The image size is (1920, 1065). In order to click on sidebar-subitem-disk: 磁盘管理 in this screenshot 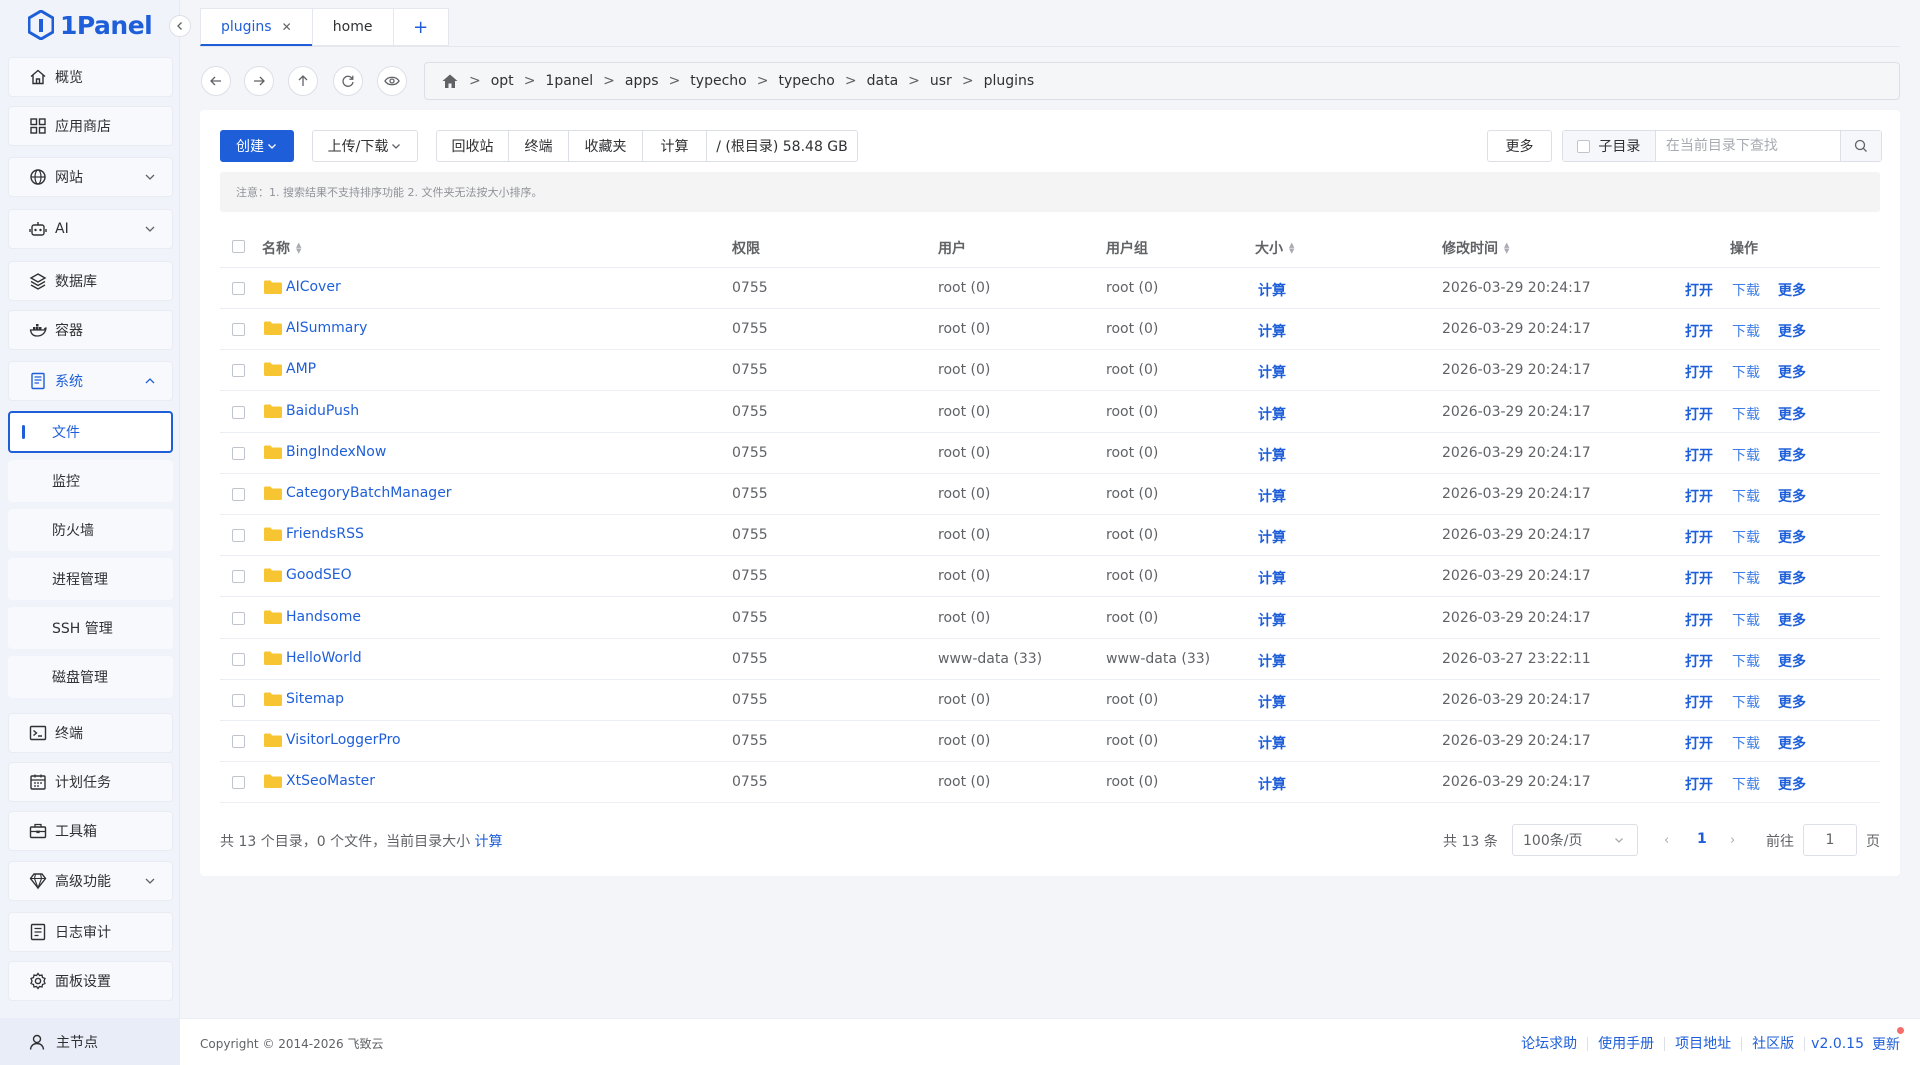, I will do `click(90, 677)`.